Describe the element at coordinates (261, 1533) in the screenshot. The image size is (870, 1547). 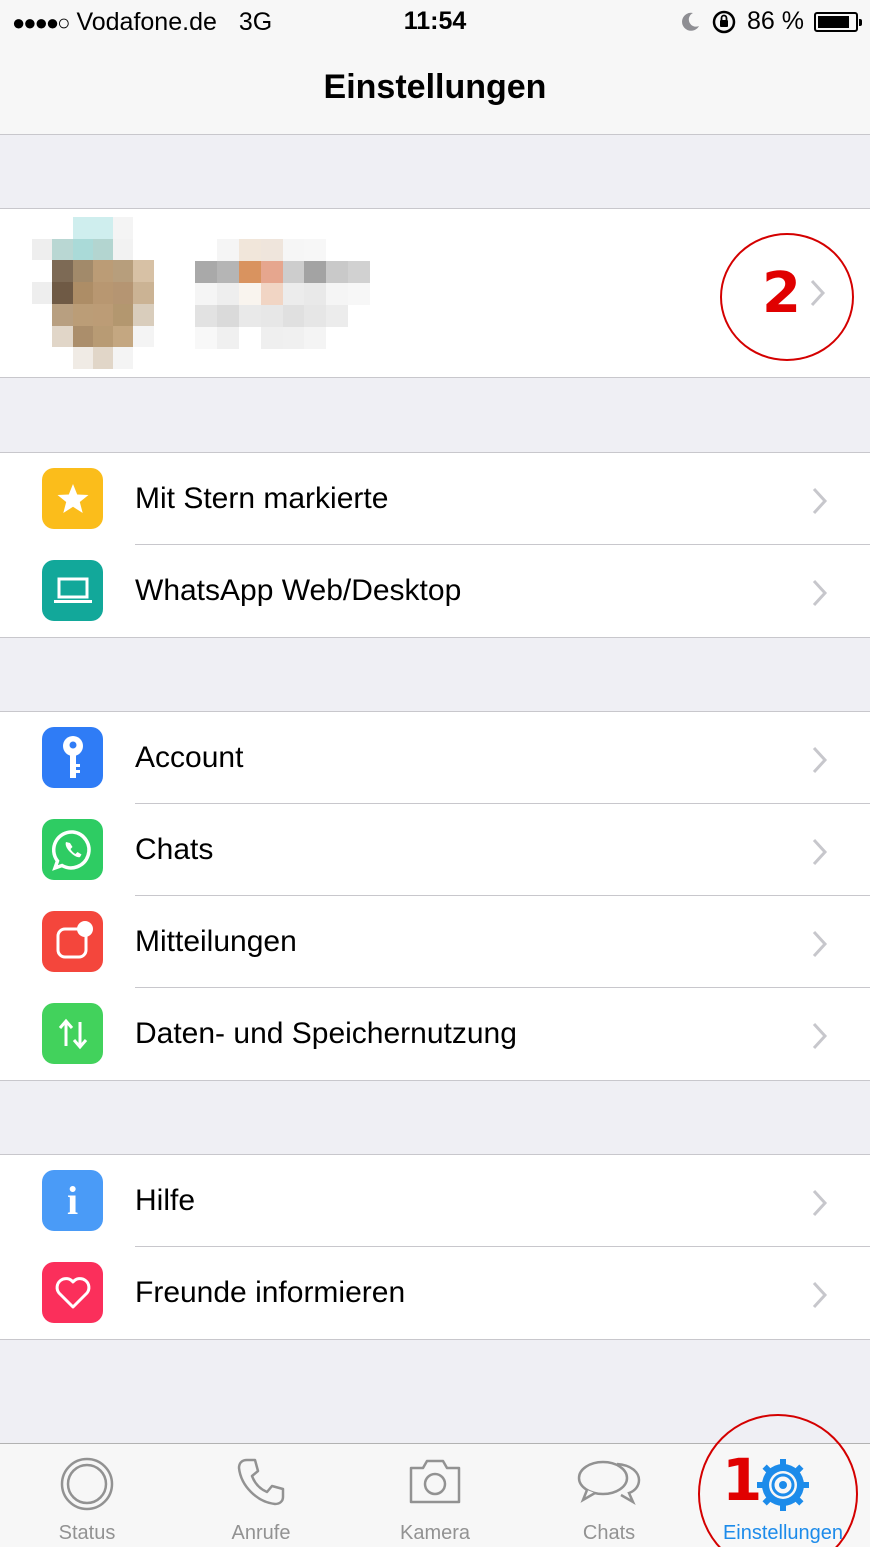
I see `tab-label: Anrufe` at that location.